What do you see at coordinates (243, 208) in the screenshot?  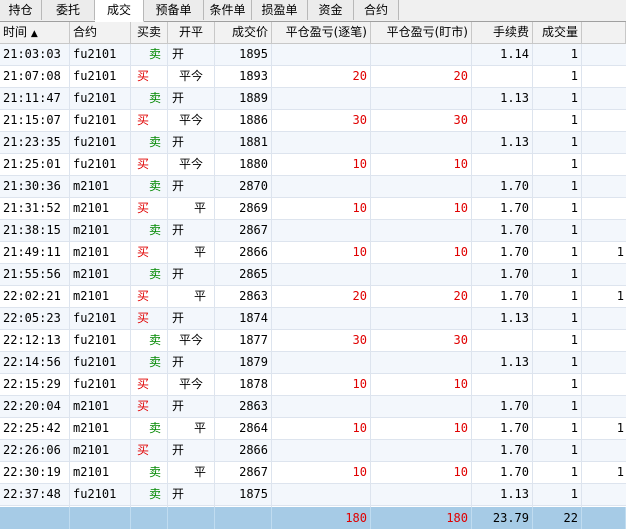 I see `cell-price: 2869` at bounding box center [243, 208].